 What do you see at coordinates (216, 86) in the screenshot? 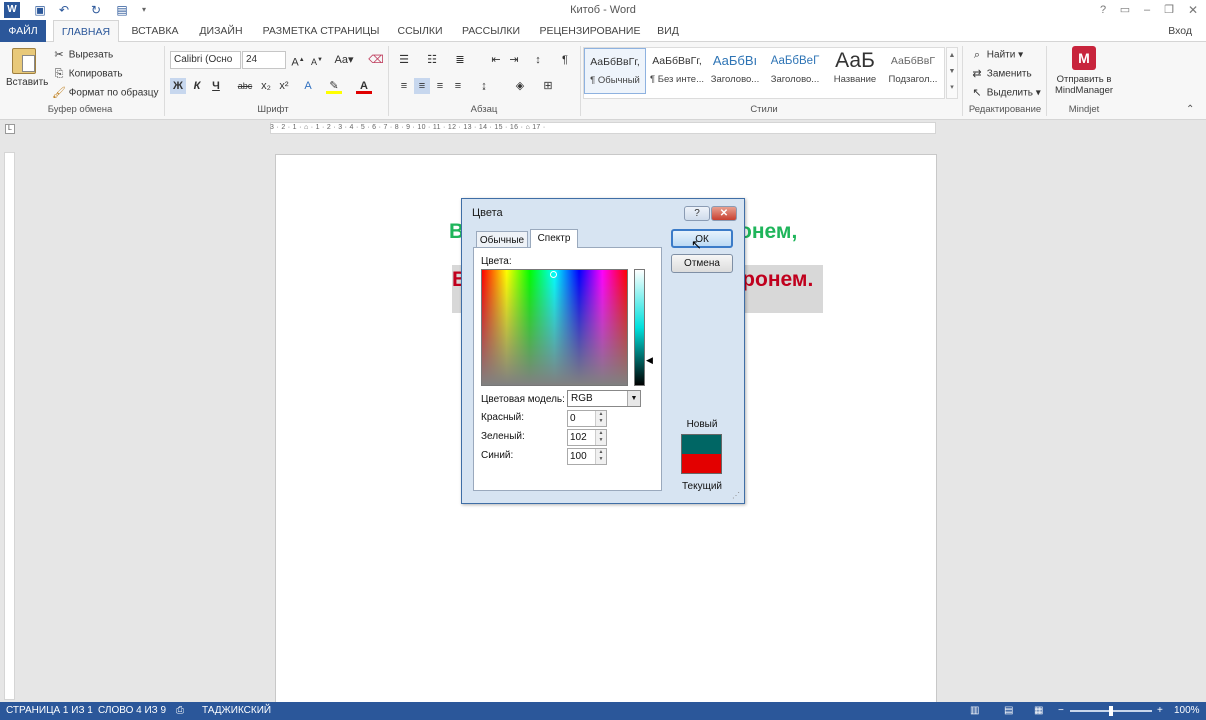
I see `underline-button: Ч` at bounding box center [216, 86].